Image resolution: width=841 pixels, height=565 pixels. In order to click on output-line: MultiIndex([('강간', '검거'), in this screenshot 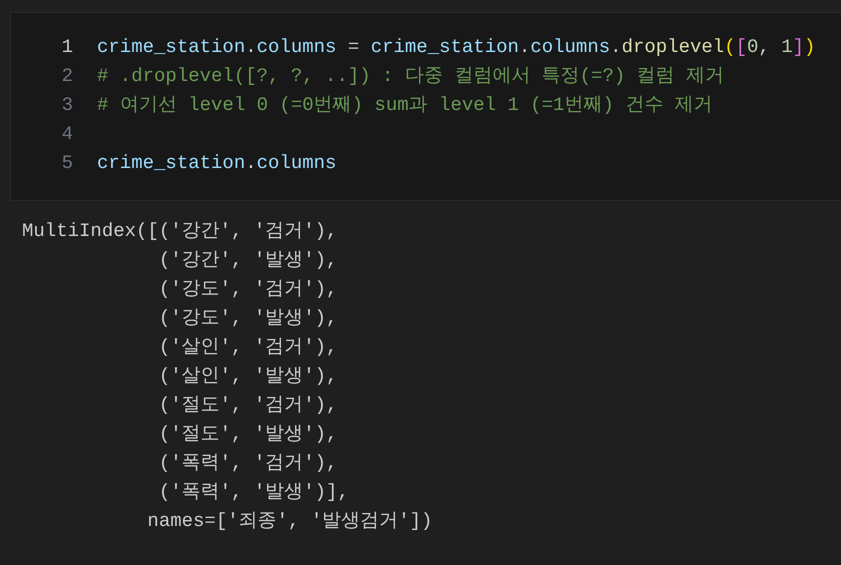, I will do `click(180, 231)`.